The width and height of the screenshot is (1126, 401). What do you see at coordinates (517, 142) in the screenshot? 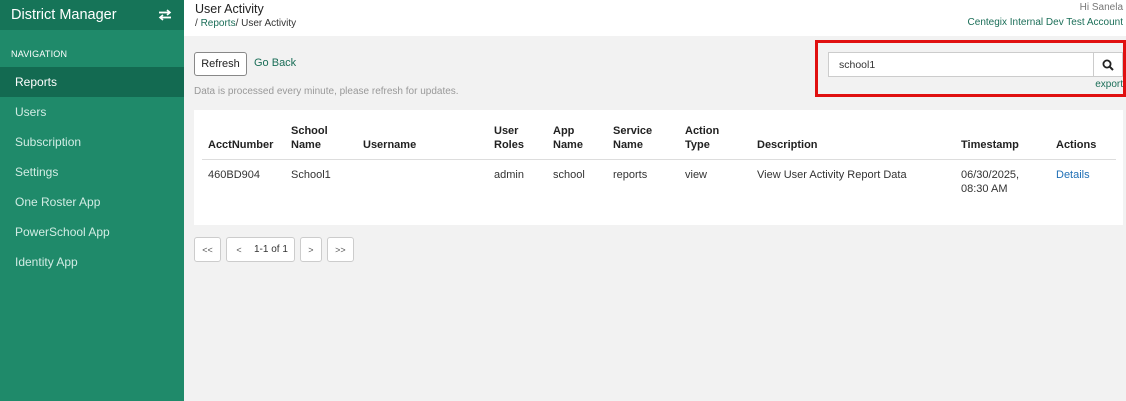
I see `column-header-user-roles: User Roles` at bounding box center [517, 142].